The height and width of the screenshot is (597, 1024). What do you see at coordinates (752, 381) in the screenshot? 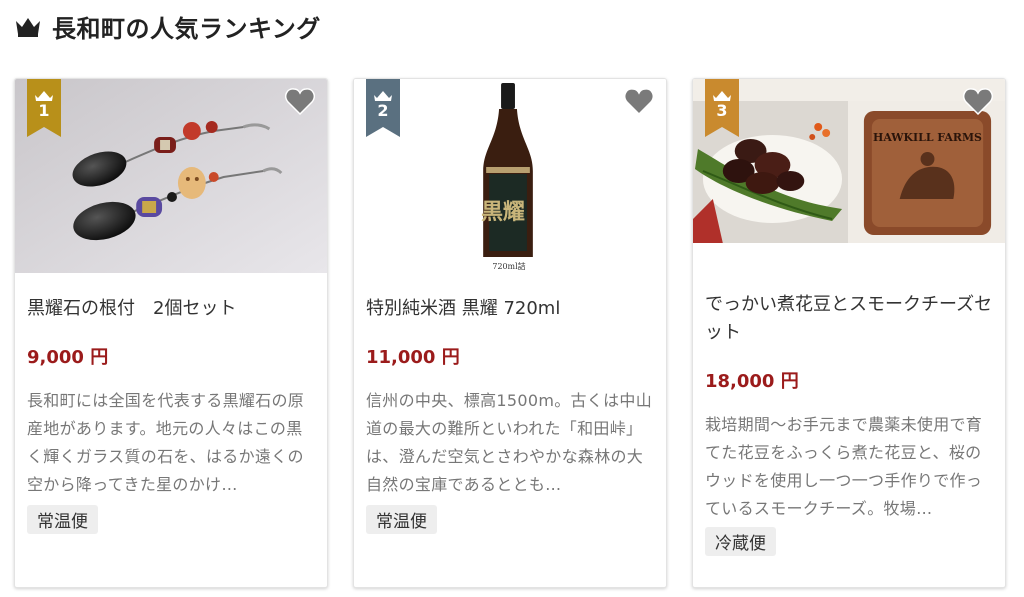
I see `product-price: 18,000 円` at bounding box center [752, 381].